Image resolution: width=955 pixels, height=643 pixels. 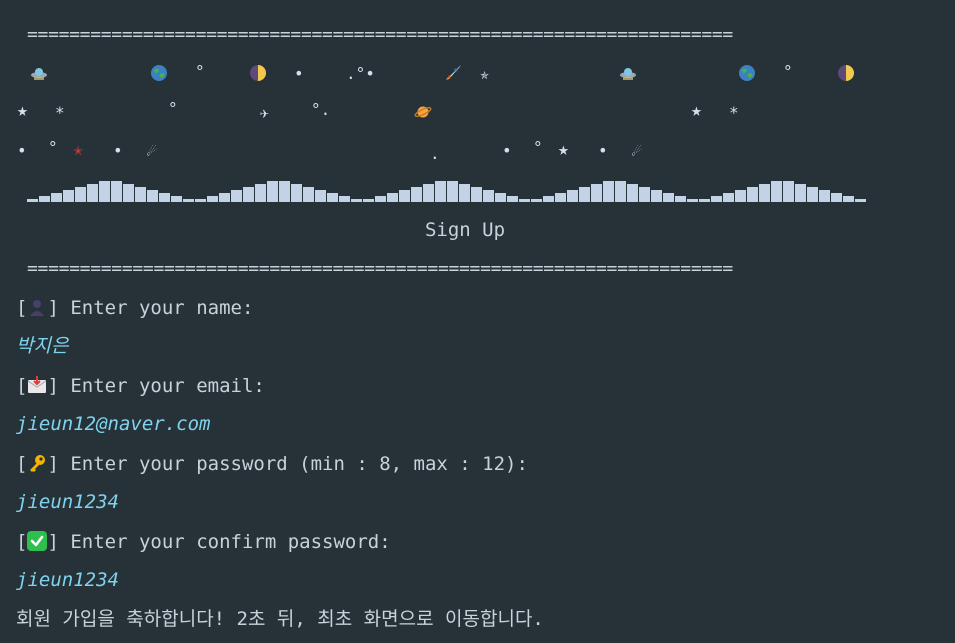 I want to click on dots-glyph: .°•, so click(x=360, y=73).